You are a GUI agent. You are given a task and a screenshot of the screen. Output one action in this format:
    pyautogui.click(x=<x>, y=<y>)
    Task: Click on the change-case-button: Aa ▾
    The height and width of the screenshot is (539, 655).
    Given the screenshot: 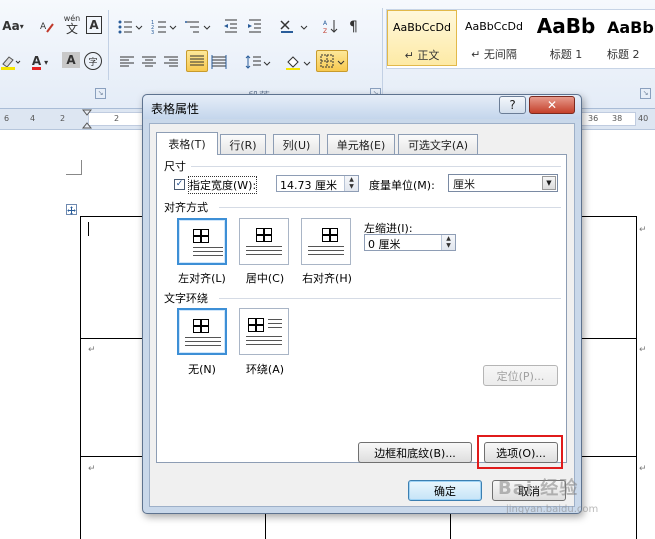 What is the action you would take?
    pyautogui.click(x=13, y=26)
    